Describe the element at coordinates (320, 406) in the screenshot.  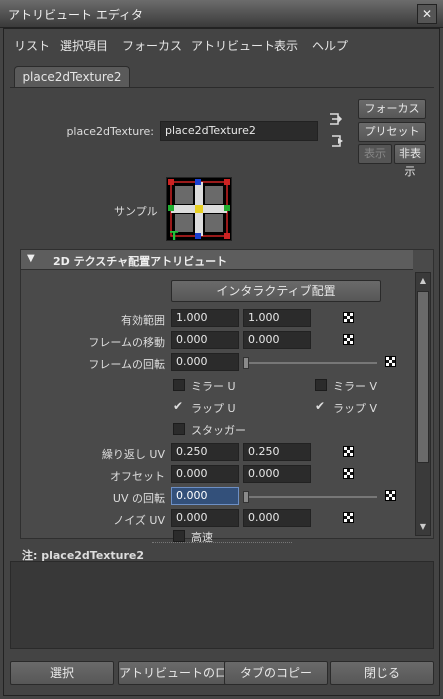
I see `wrap-v-check-icon: ✔` at that location.